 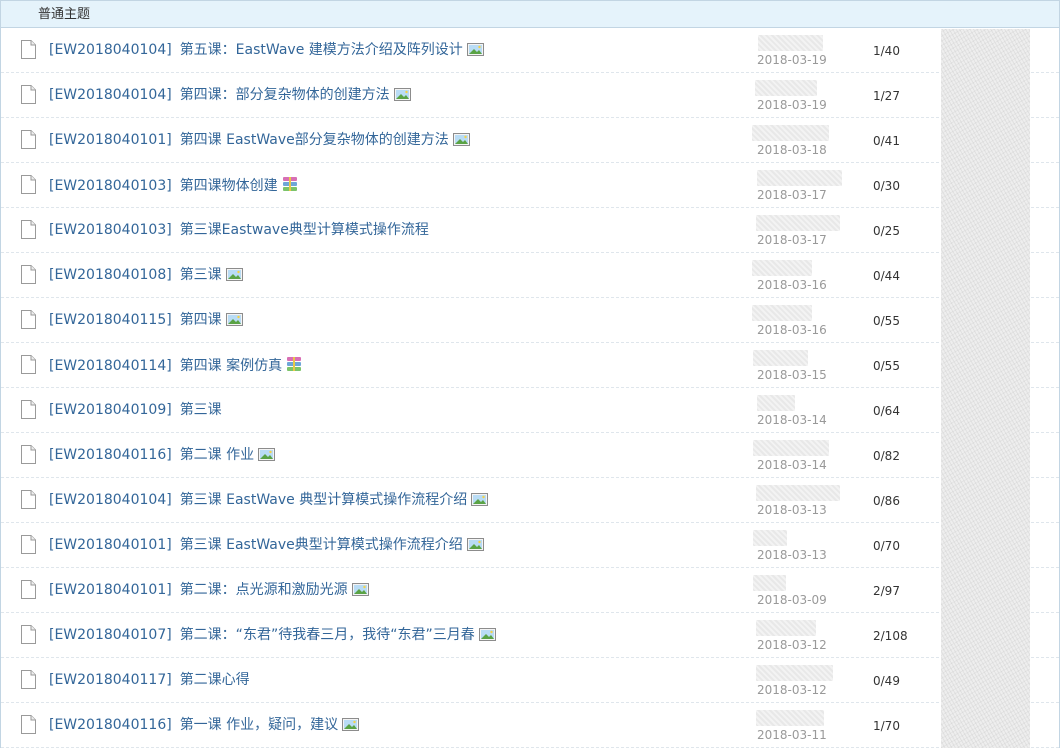 I want to click on thread-title-link: 第二课 作业, so click(x=217, y=455).